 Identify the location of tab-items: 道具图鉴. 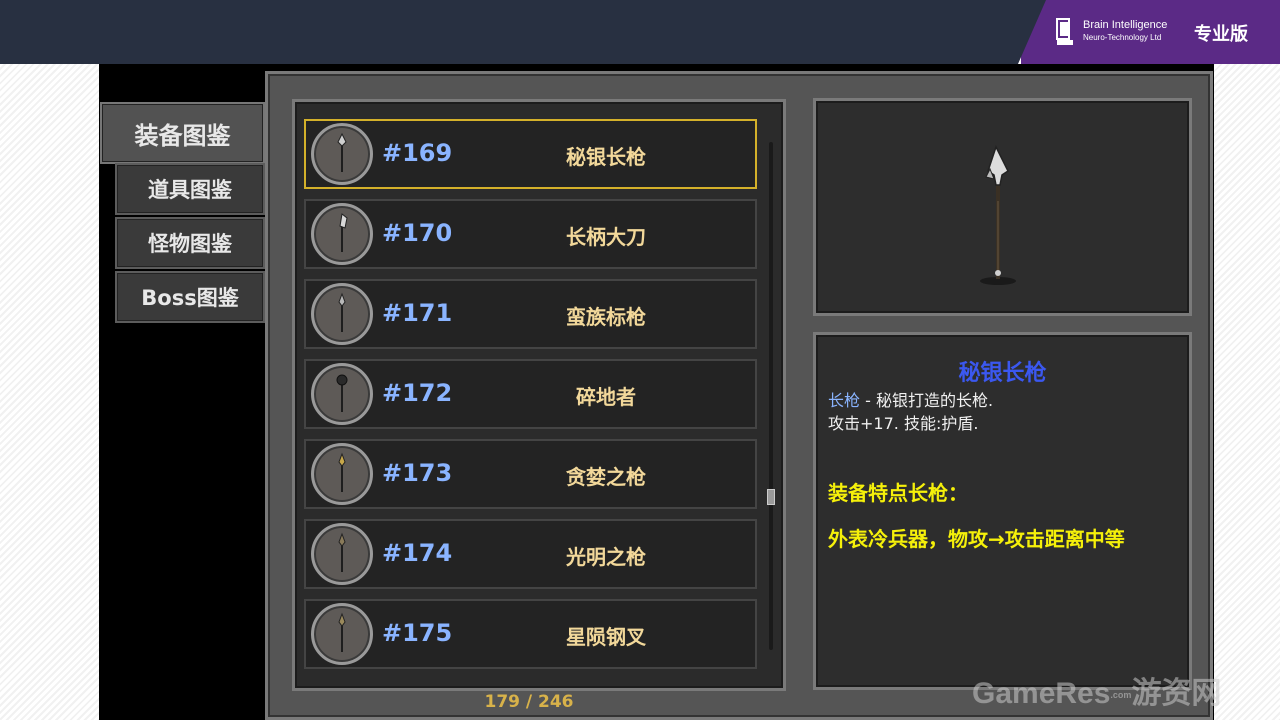
(190, 189).